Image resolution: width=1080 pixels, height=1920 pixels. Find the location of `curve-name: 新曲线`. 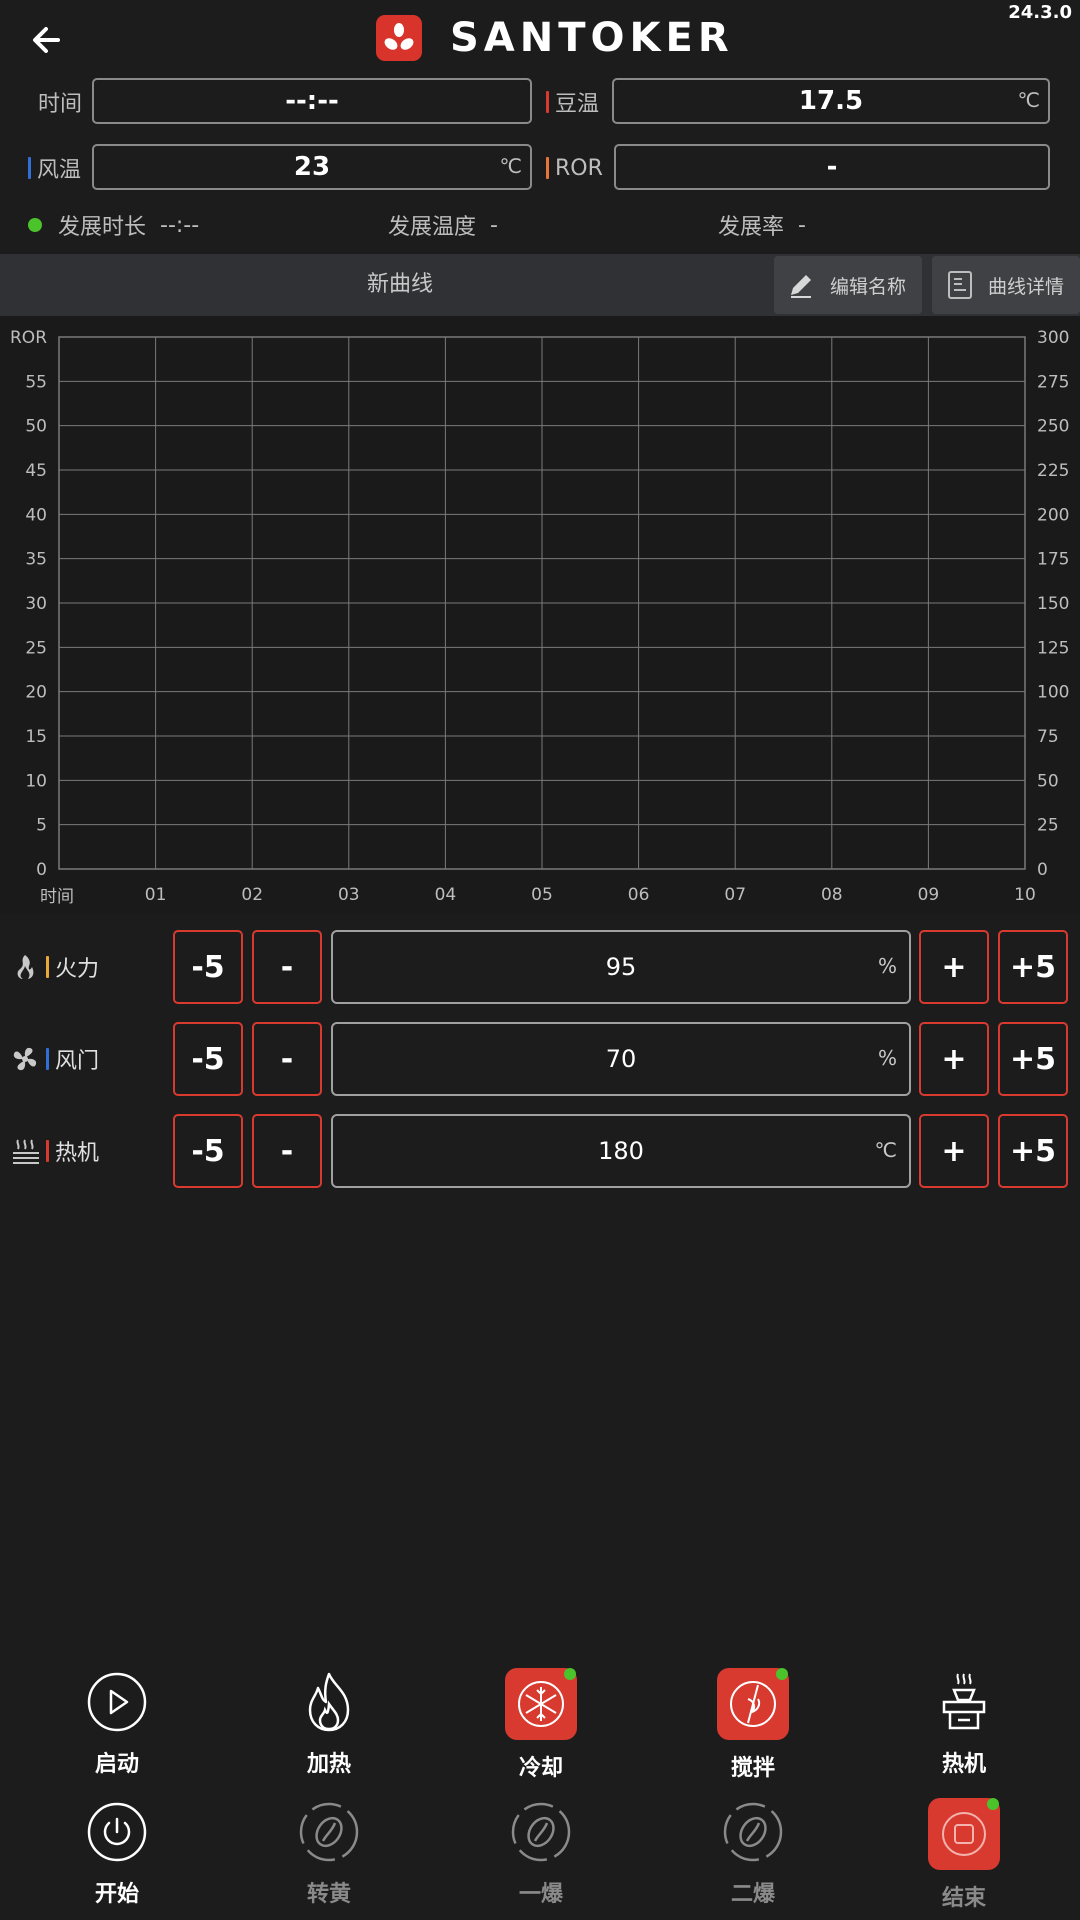

curve-name: 新曲线 is located at coordinates (399, 284).